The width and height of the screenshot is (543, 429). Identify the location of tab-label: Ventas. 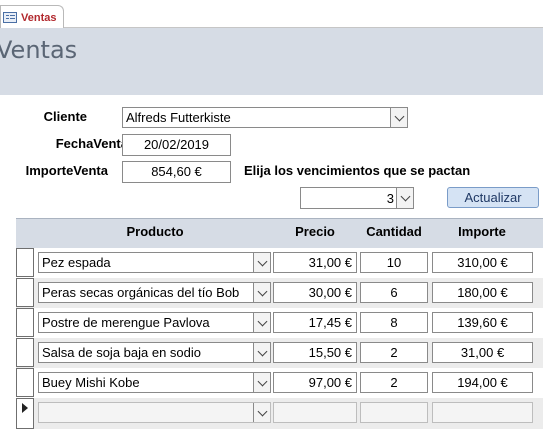
(39, 17).